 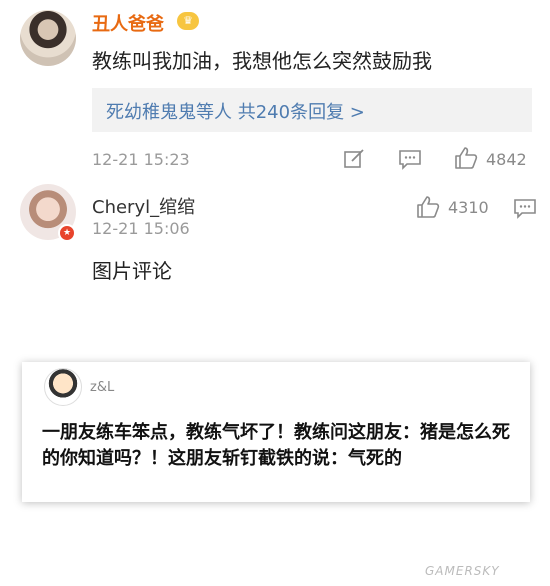 I want to click on card-avatar, so click(x=63, y=387).